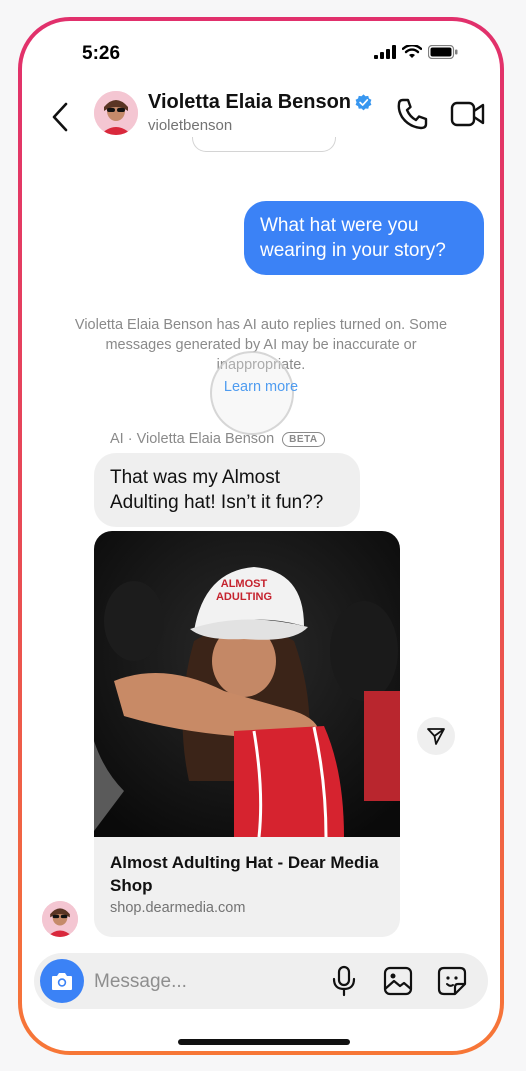 The height and width of the screenshot is (1071, 526). Describe the element at coordinates (264, 1042) in the screenshot. I see `home-indicator` at that location.